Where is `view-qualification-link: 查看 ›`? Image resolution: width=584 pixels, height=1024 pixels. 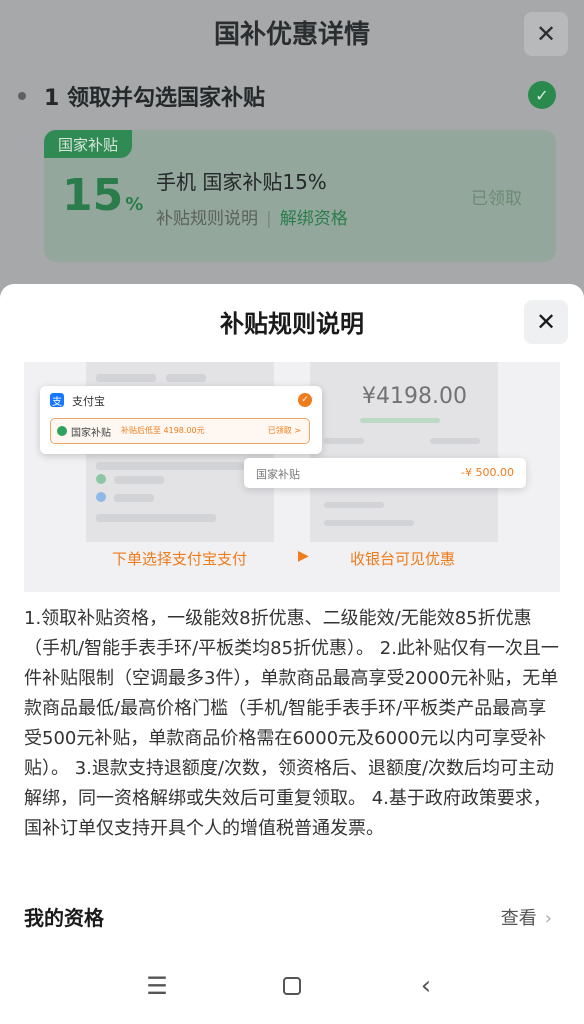 view-qualification-link: 查看 › is located at coordinates (526, 917).